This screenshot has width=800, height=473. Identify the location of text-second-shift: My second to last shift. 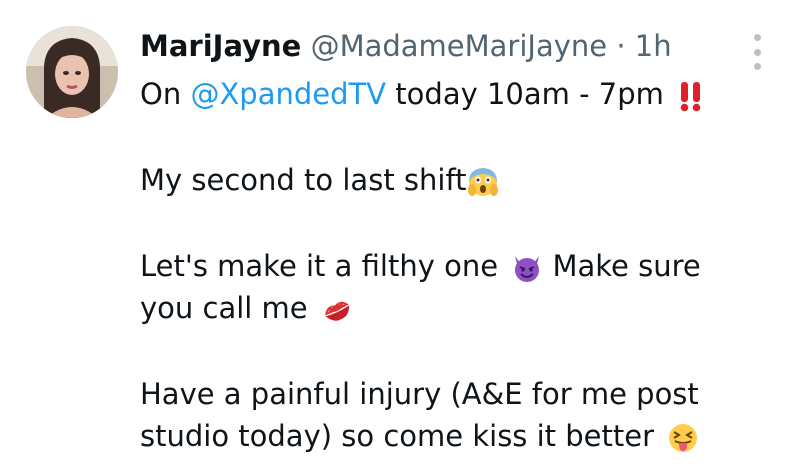
(303, 180).